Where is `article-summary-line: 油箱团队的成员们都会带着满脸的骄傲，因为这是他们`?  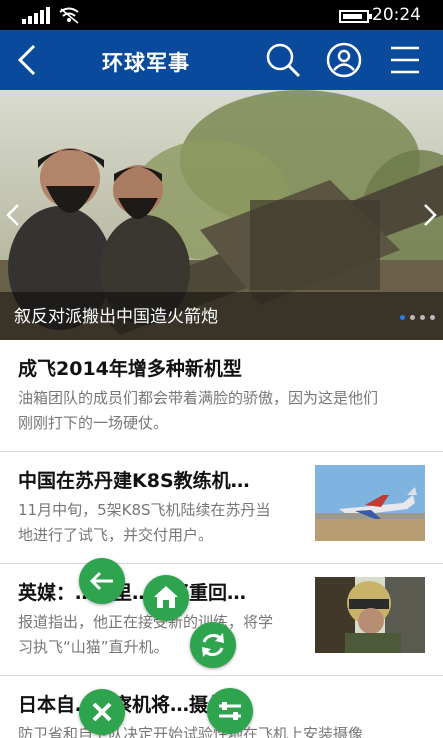
article-summary-line: 油箱团队的成员们都会带着满脸的骄傲，因为这是他们 is located at coordinates (198, 398).